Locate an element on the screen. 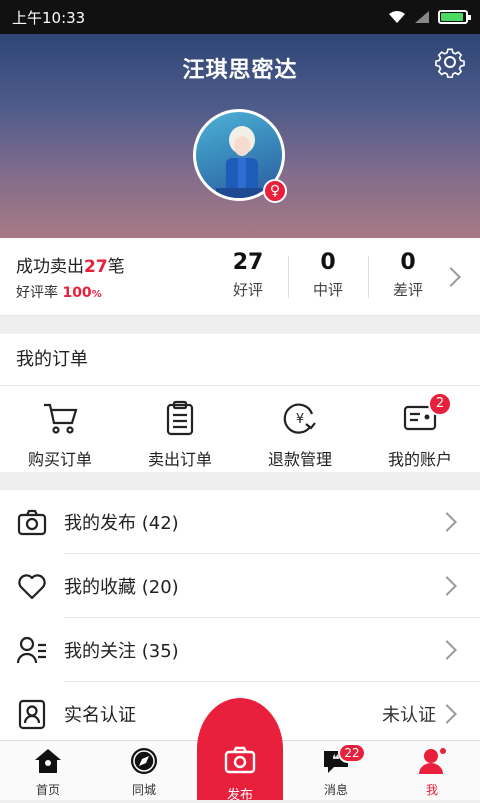 Image resolution: width=480 pixels, height=803 pixels. order-item-label: 退款管理 is located at coordinates (299, 459).